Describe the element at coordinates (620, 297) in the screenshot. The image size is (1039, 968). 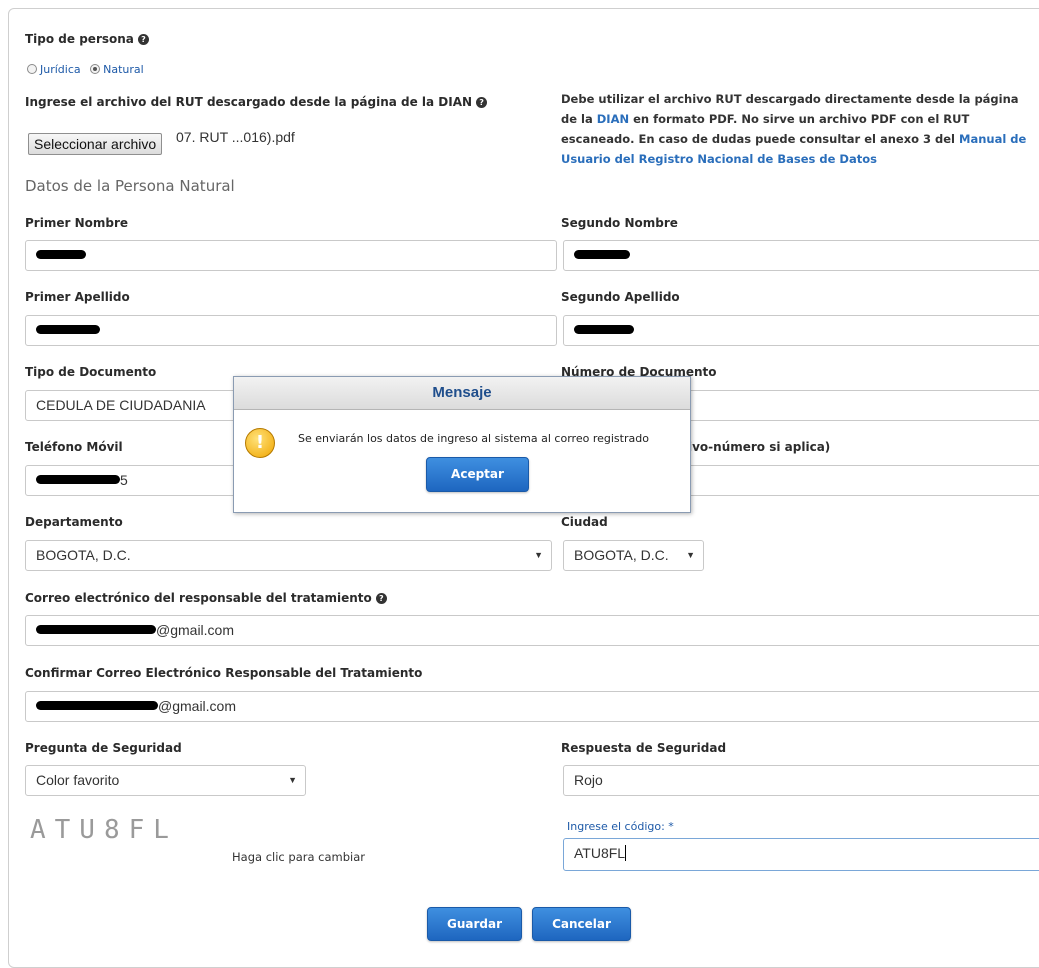
I see `segundo-apellido-label: Segundo Apellido` at that location.